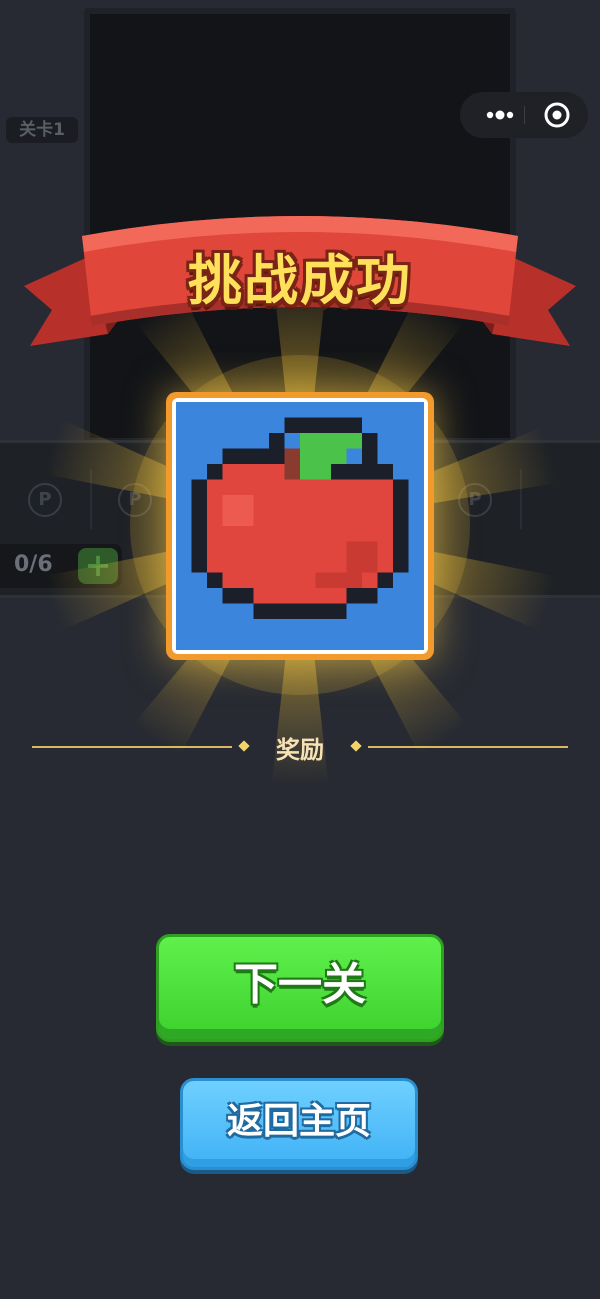 This screenshot has height=1299, width=600. I want to click on return-home-button: 返回主页, so click(299, 1124).